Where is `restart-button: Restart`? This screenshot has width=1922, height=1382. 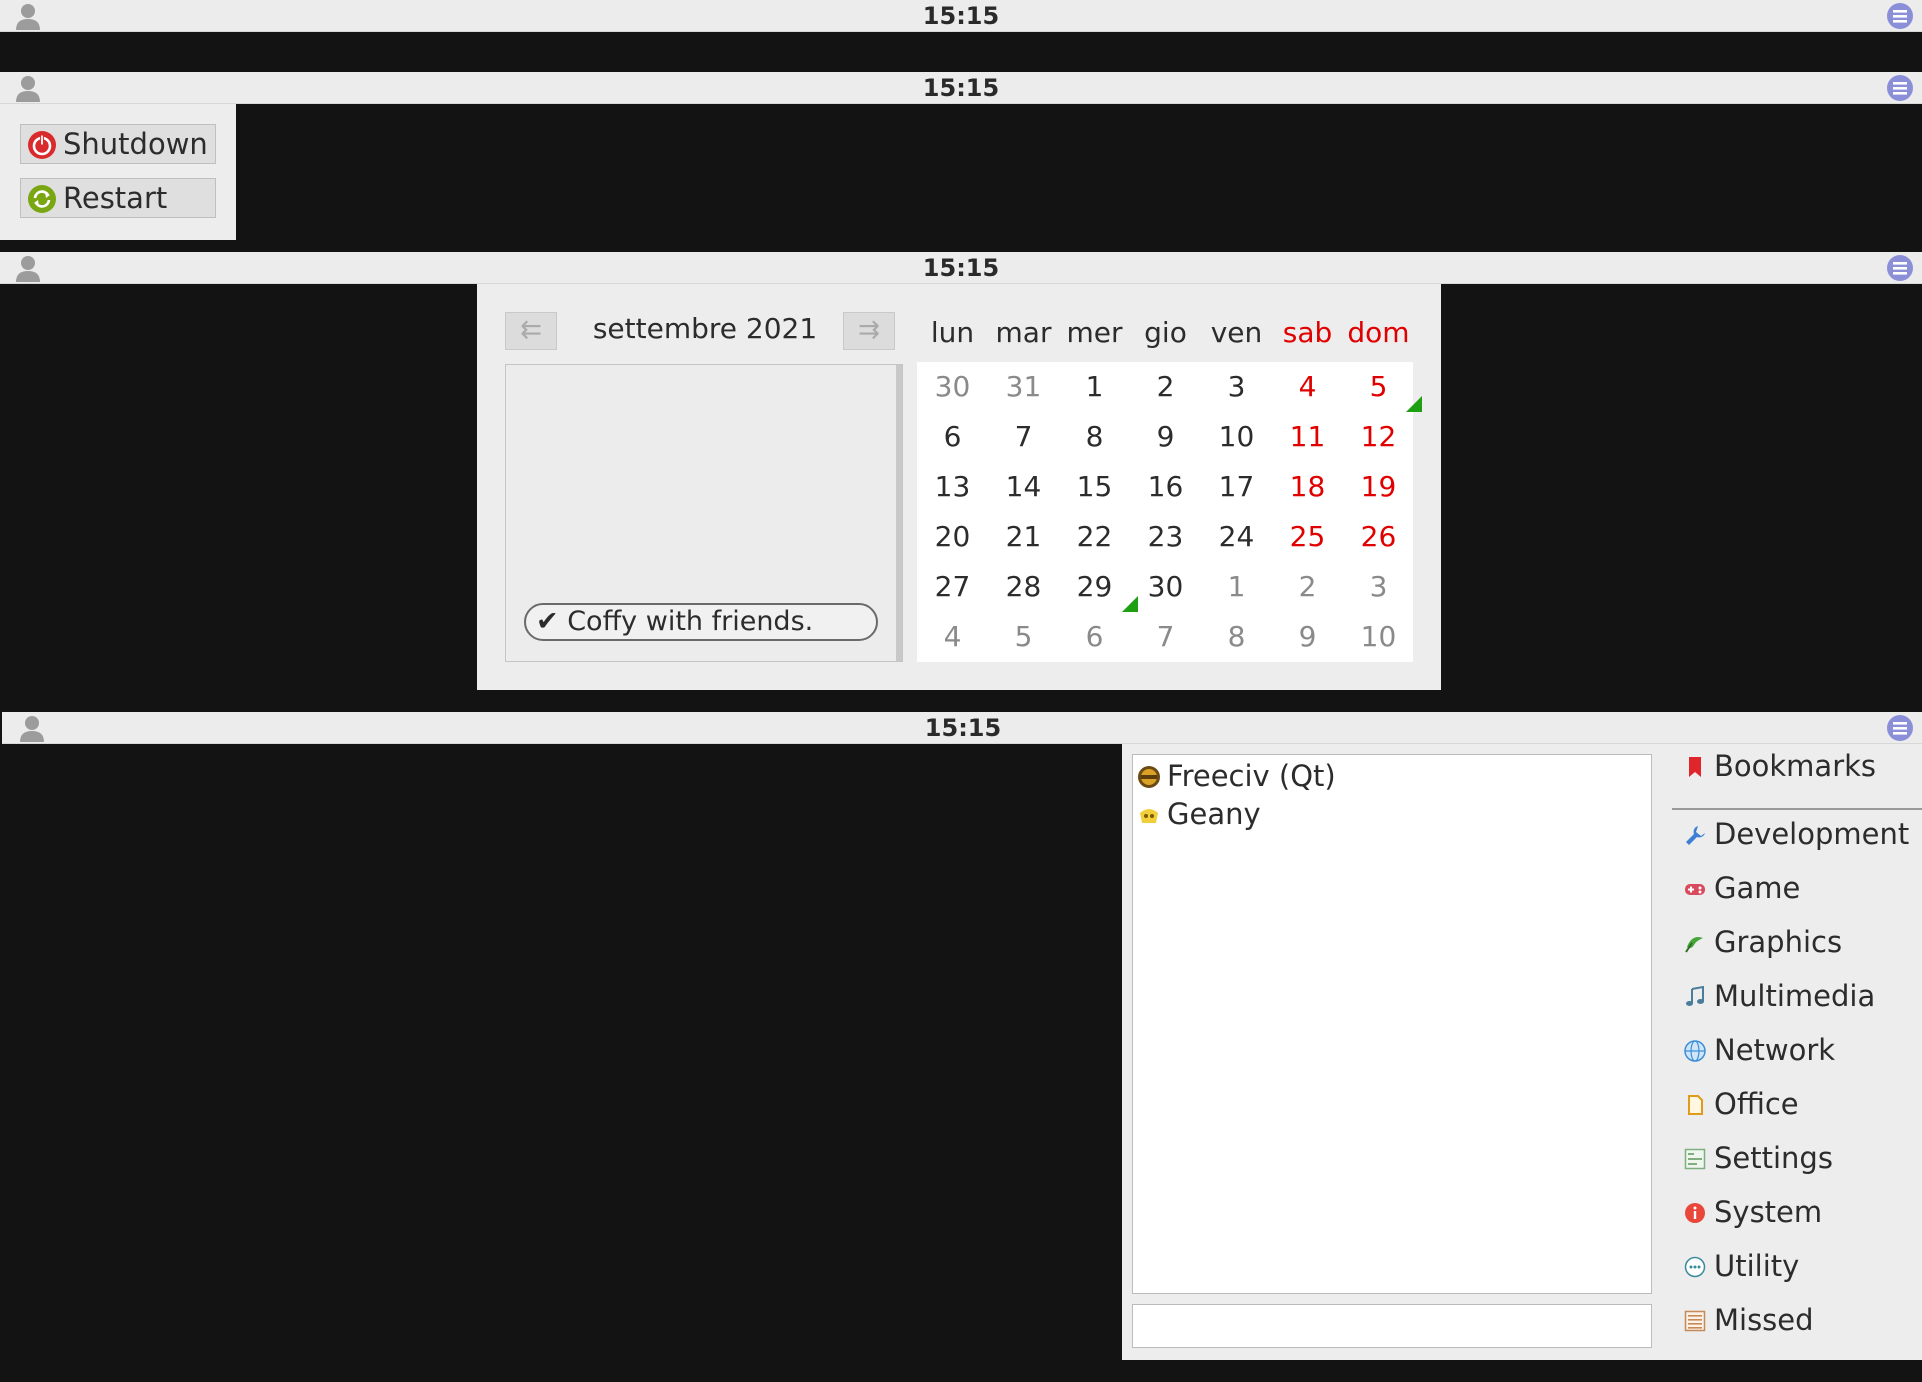 restart-button: Restart is located at coordinates (118, 198).